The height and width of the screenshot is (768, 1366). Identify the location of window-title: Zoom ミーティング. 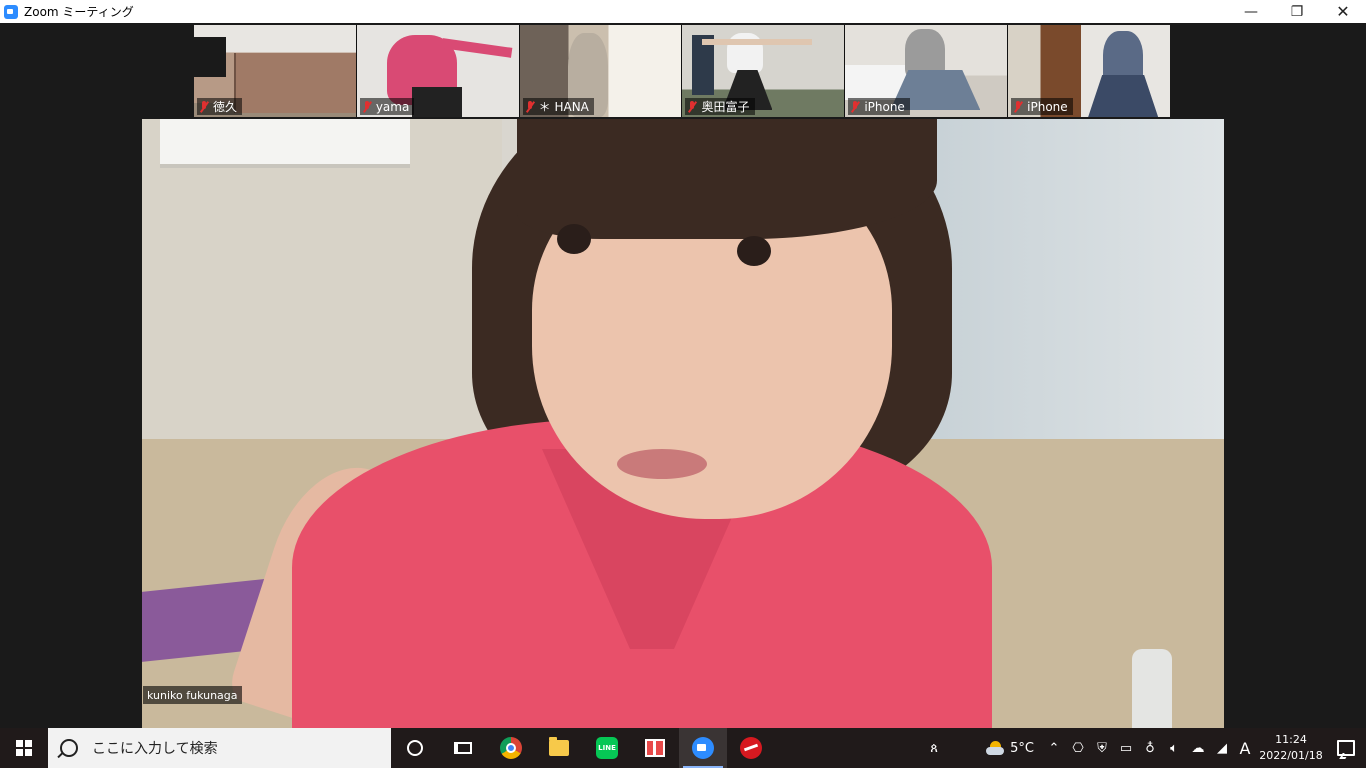
(79, 12).